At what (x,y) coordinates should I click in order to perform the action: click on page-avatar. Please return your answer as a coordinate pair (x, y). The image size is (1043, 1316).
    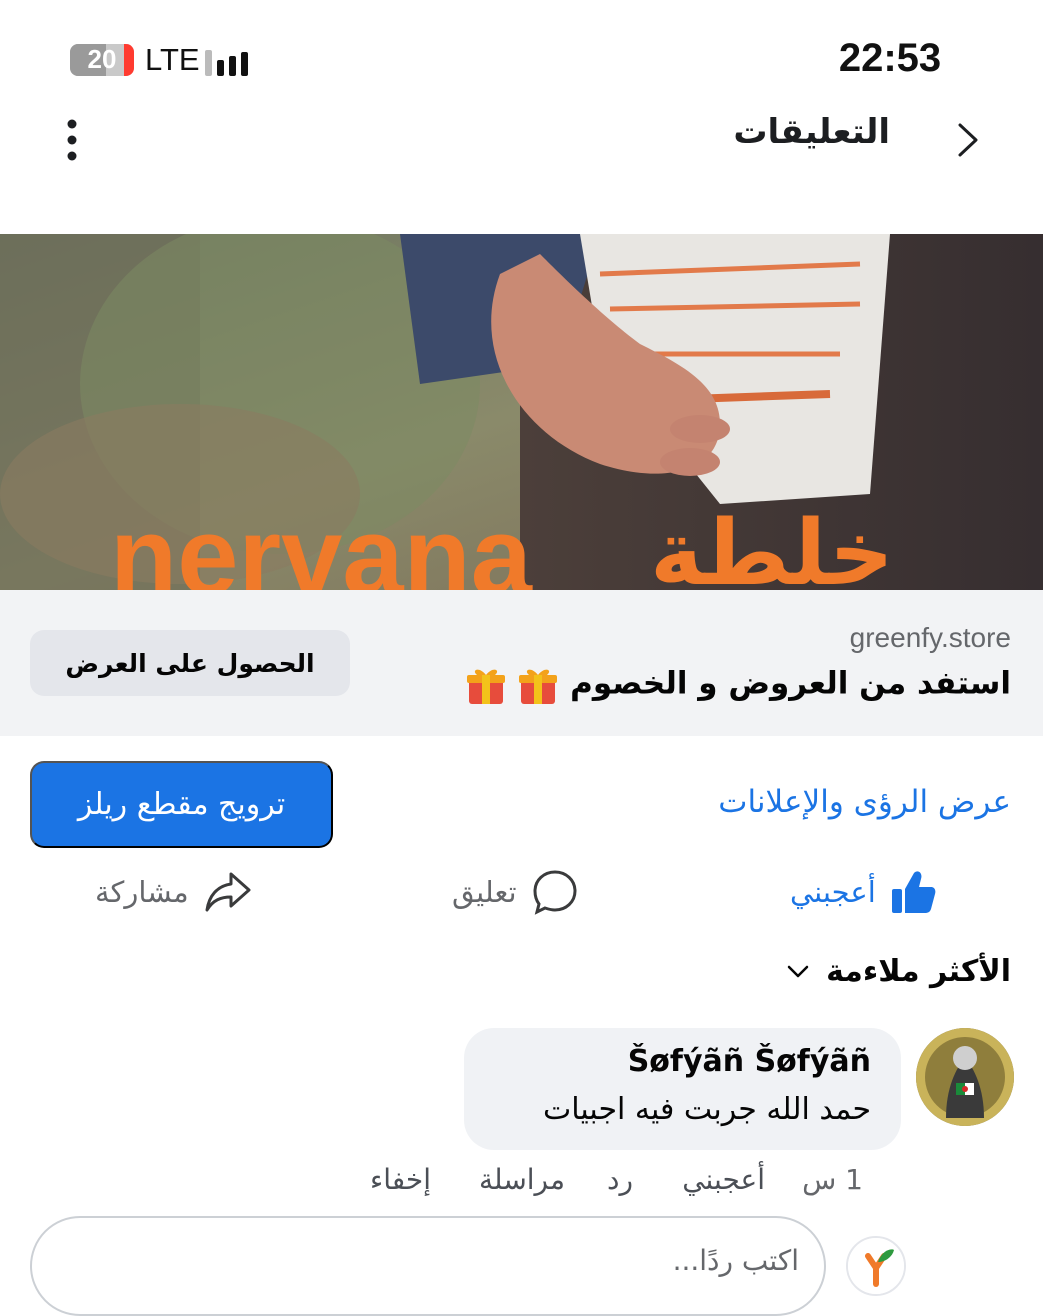
    Looking at the image, I should click on (876, 1266).